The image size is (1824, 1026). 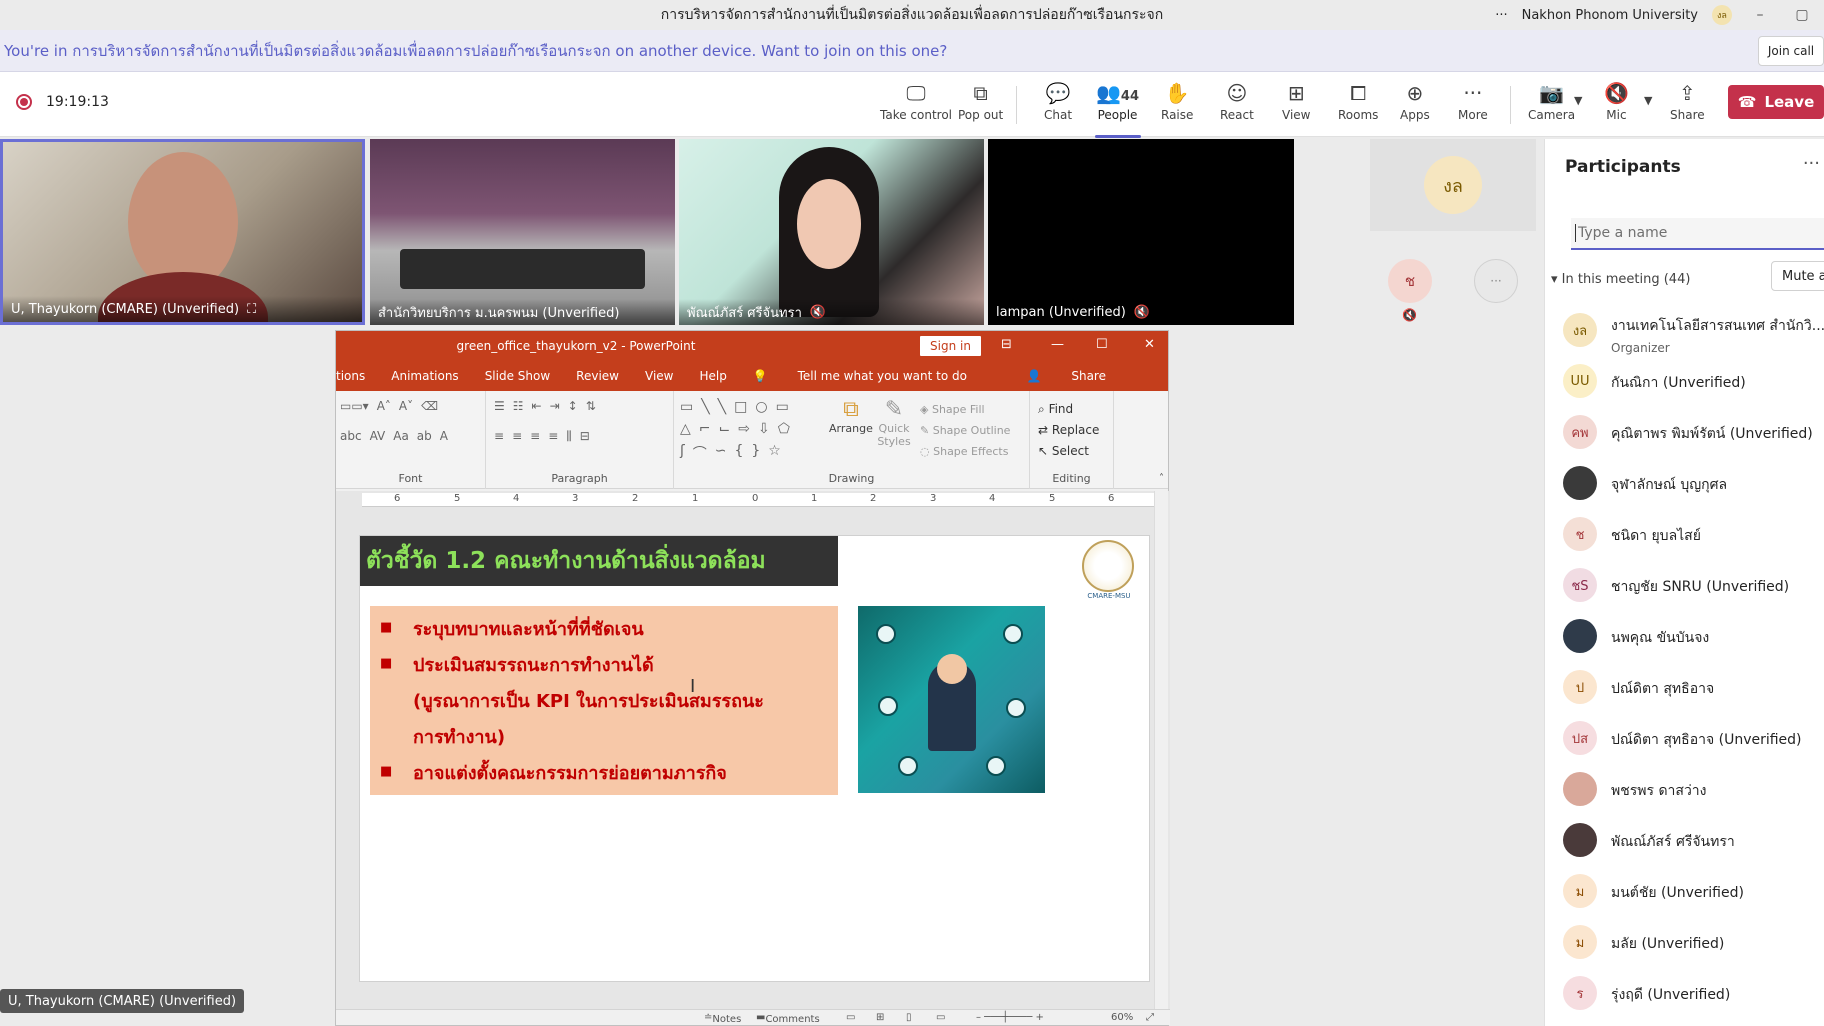 I want to click on ribbon-display-icon: ⊟, so click(x=1006, y=344).